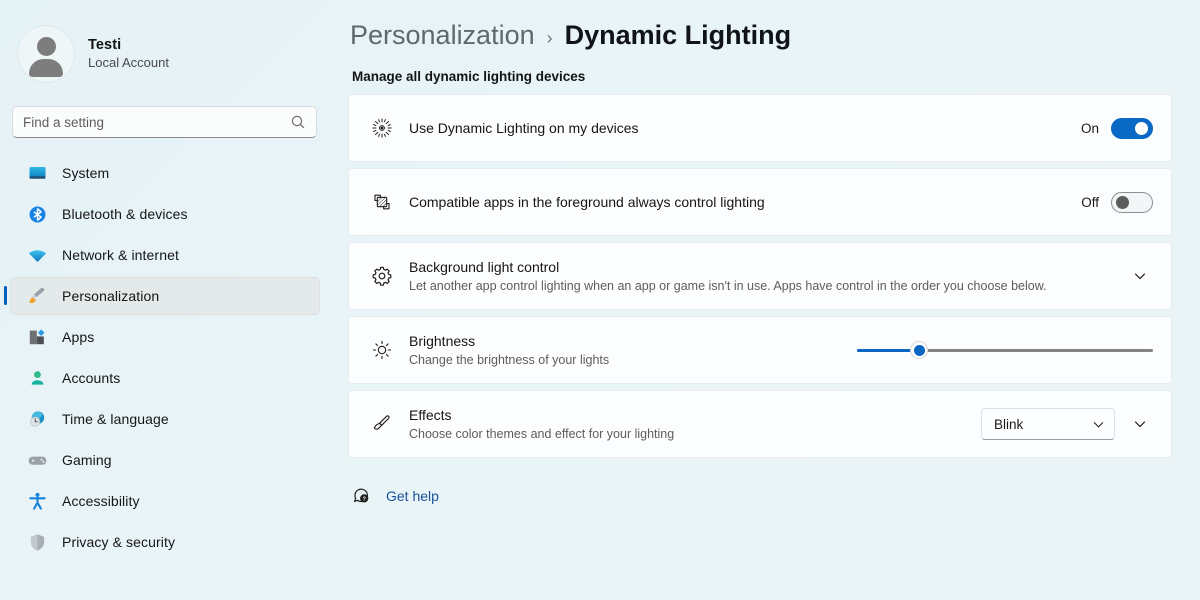 This screenshot has height=600, width=1200. What do you see at coordinates (484, 266) in the screenshot?
I see `card-title: Background light control` at bounding box center [484, 266].